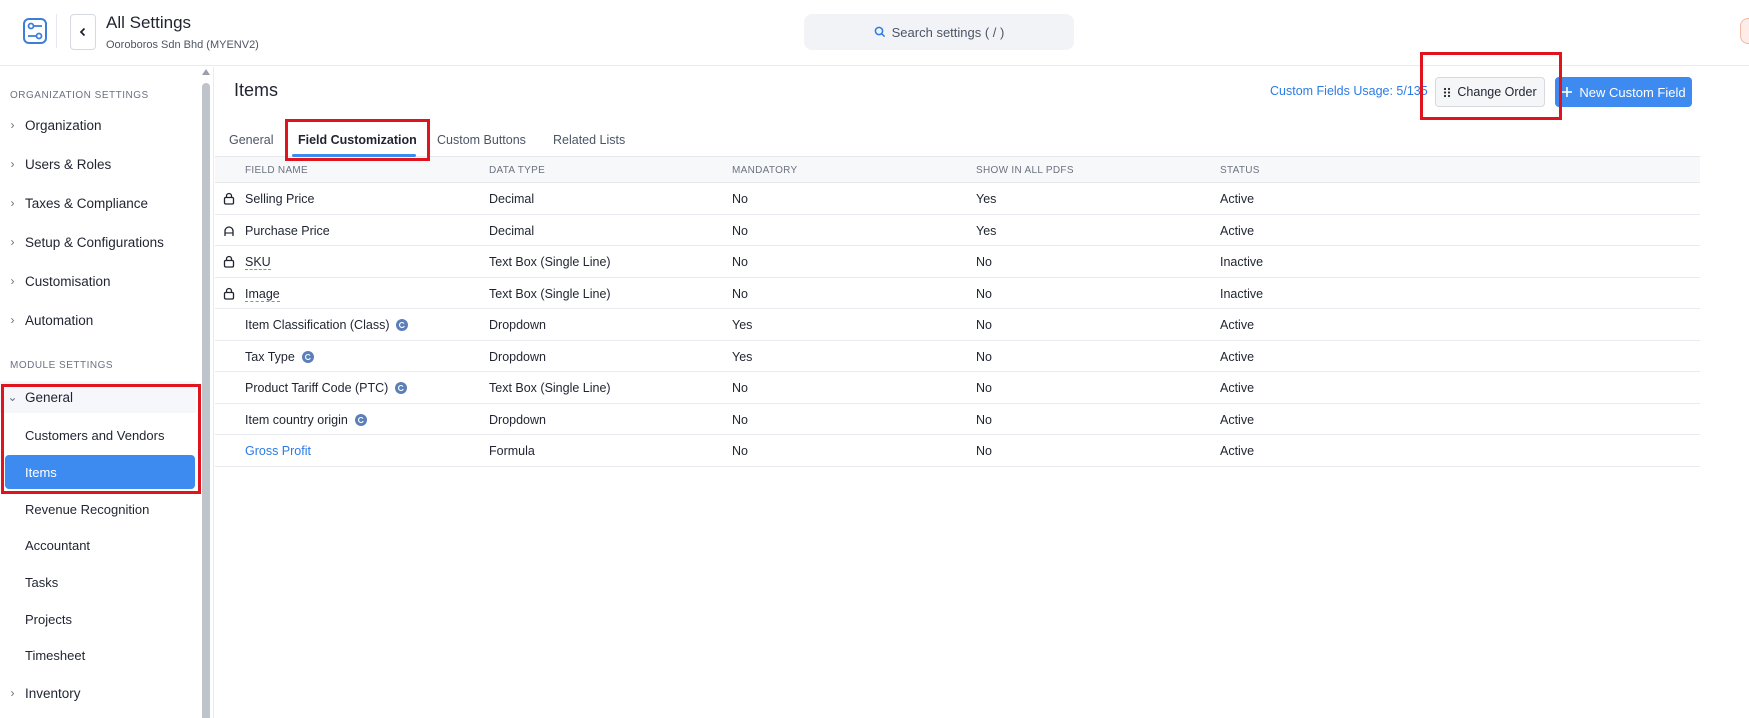 The height and width of the screenshot is (718, 1749). Describe the element at coordinates (100, 545) in the screenshot. I see `sidebar-item-accountant: Accountant` at that location.